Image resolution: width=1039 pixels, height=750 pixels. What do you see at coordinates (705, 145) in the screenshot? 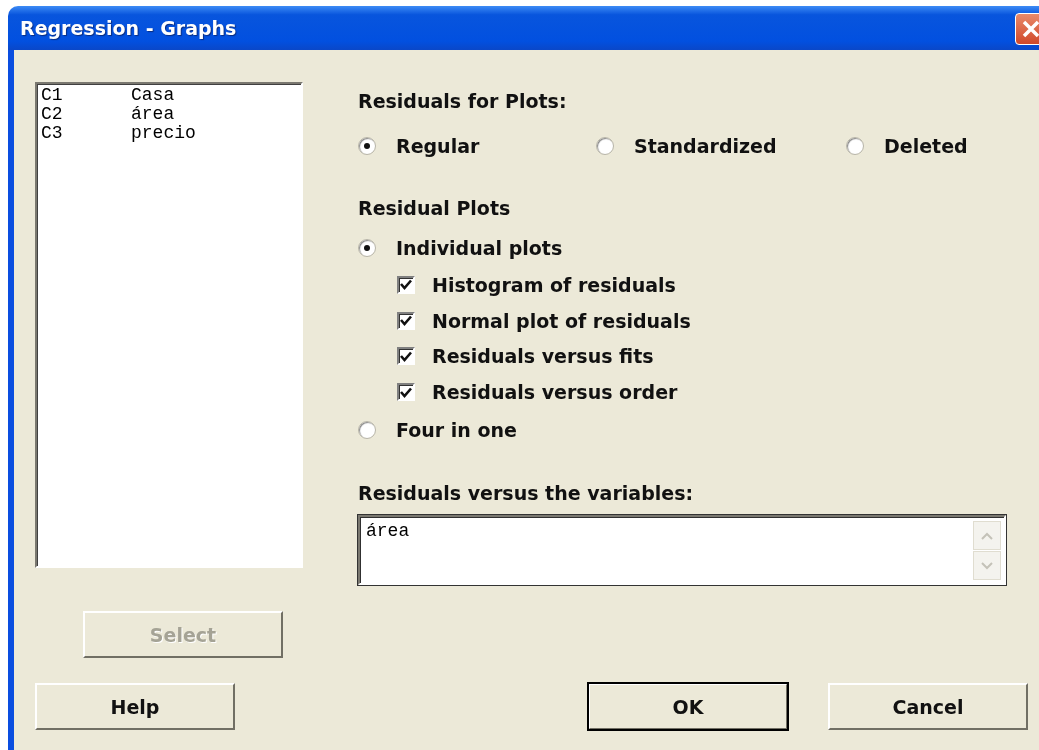
I see `radio-label: Standardized` at bounding box center [705, 145].